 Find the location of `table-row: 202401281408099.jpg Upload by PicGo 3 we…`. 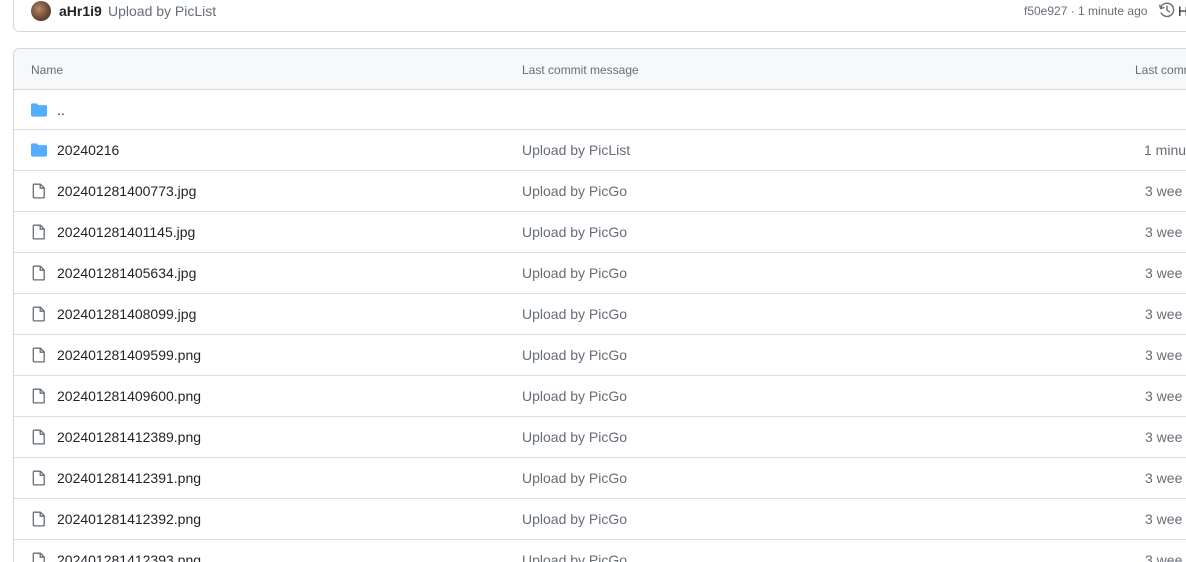

table-row: 202401281408099.jpg Upload by PicGo 3 we… is located at coordinates (600, 314).